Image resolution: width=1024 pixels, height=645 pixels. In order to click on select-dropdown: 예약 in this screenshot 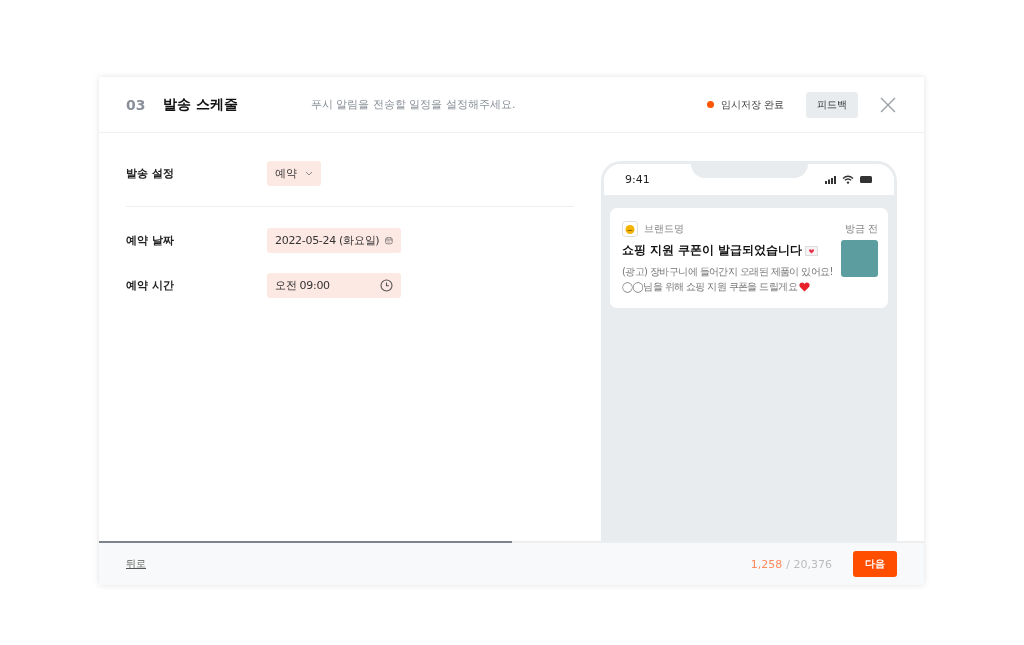, I will do `click(294, 173)`.